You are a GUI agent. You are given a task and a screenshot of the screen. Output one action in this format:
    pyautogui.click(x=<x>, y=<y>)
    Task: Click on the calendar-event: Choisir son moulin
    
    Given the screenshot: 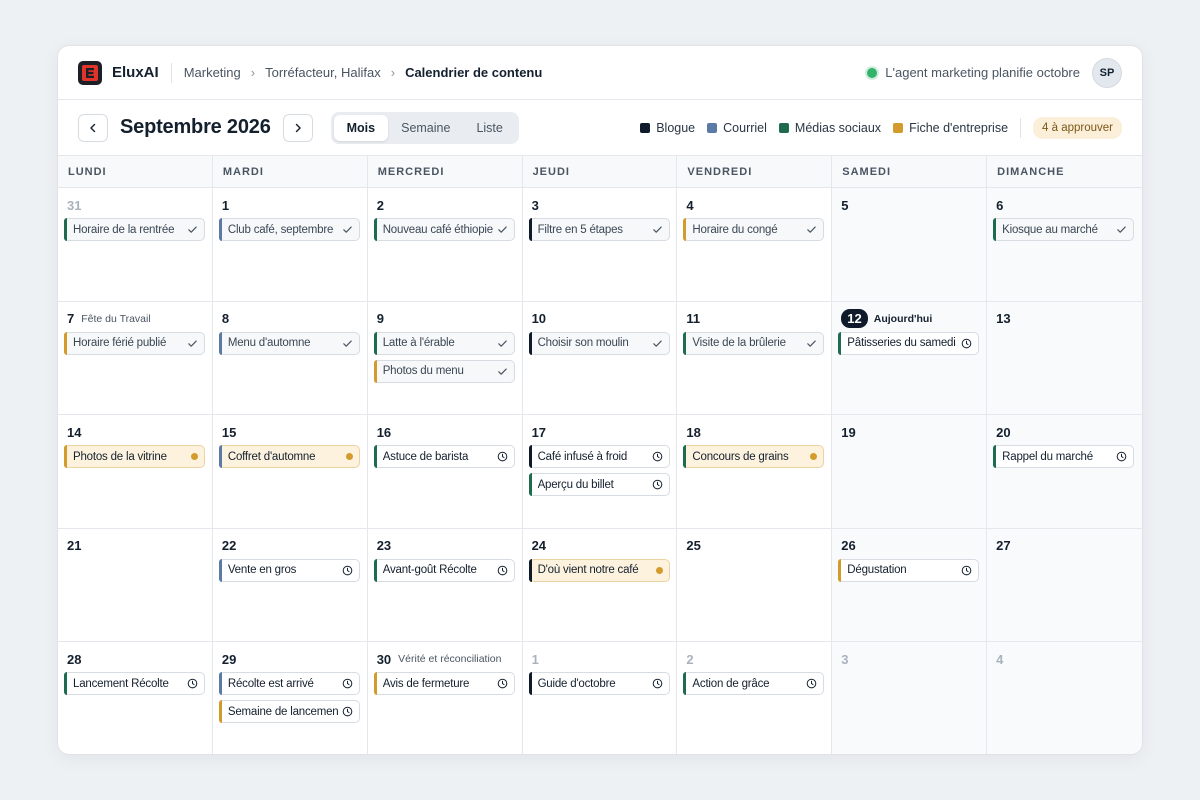 What is the action you would take?
    pyautogui.click(x=599, y=343)
    